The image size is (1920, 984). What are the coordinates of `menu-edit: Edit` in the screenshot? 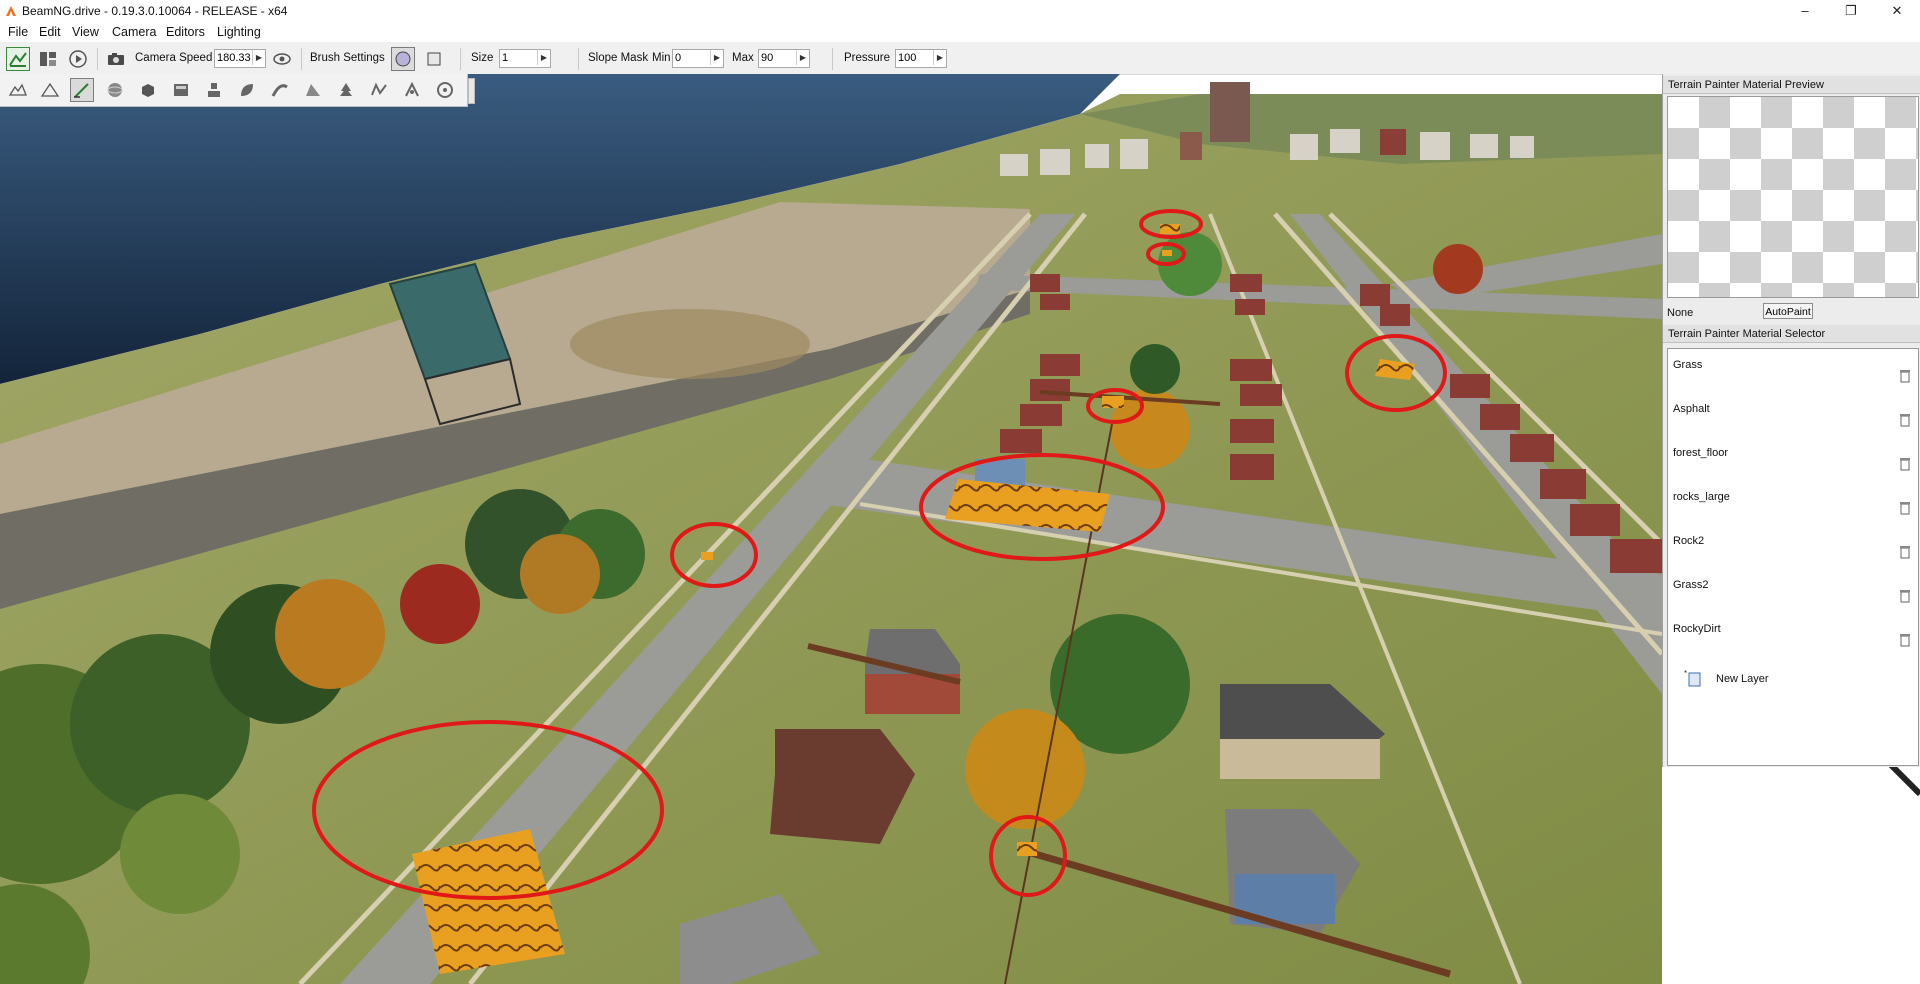 It's located at (50, 32).